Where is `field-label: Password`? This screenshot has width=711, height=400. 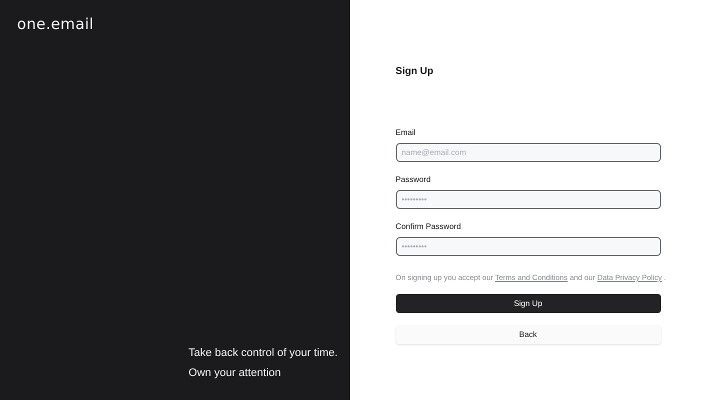 field-label: Password is located at coordinates (414, 180).